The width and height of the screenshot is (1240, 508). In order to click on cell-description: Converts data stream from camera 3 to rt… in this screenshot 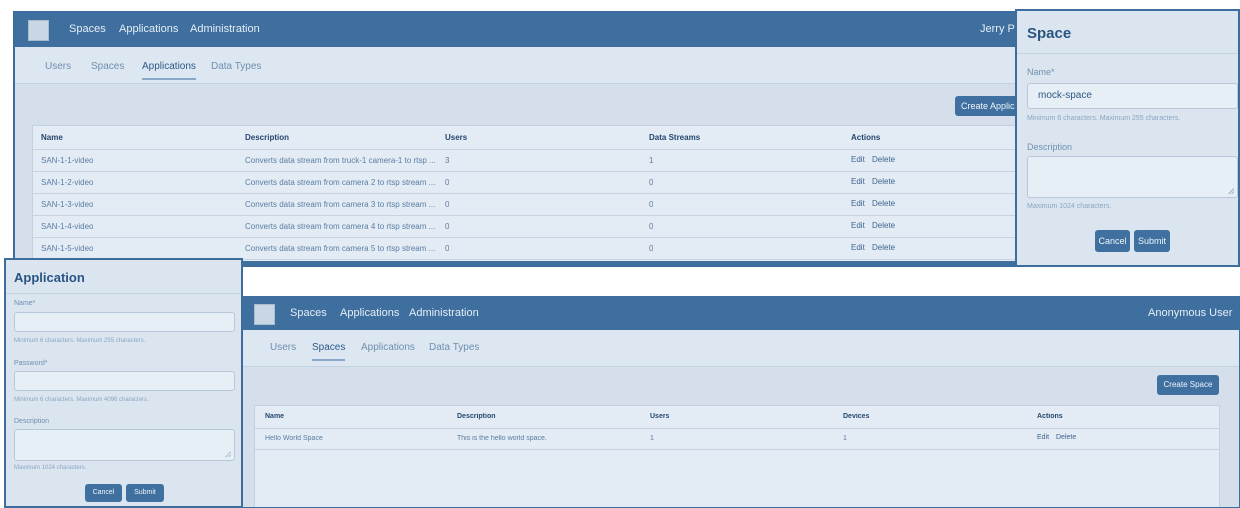, I will do `click(340, 204)`.